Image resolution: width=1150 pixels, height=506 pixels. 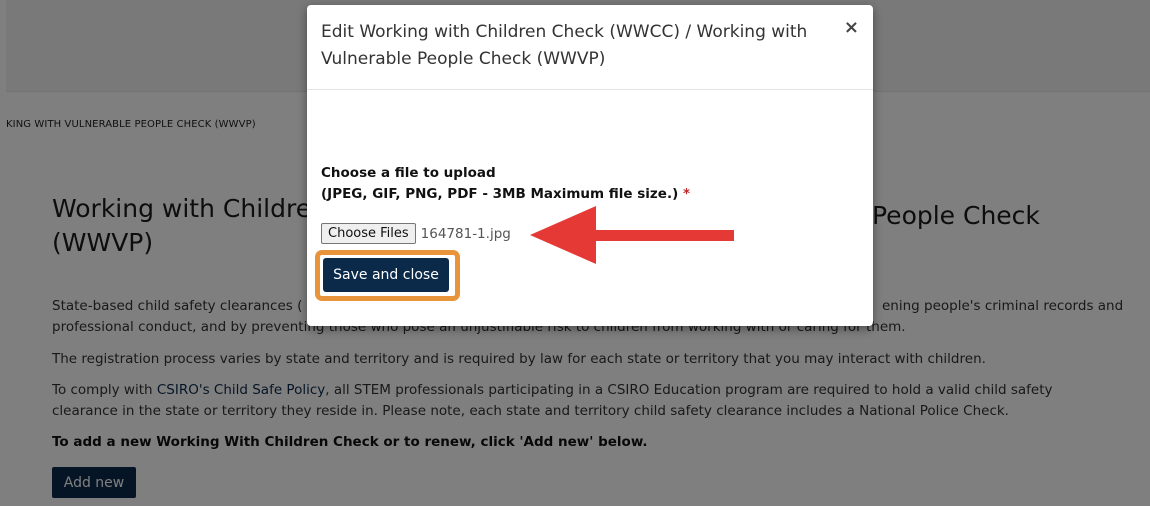 I want to click on annotation-arrow-icon, so click(x=632, y=235).